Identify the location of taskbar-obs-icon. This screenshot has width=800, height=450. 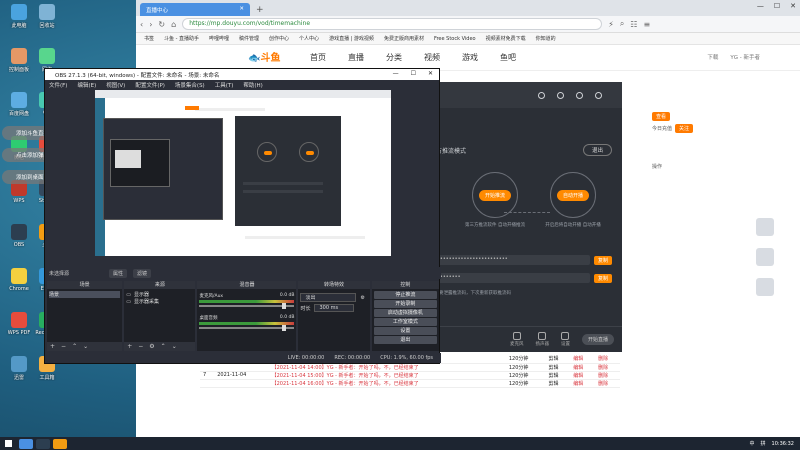
(43, 443).